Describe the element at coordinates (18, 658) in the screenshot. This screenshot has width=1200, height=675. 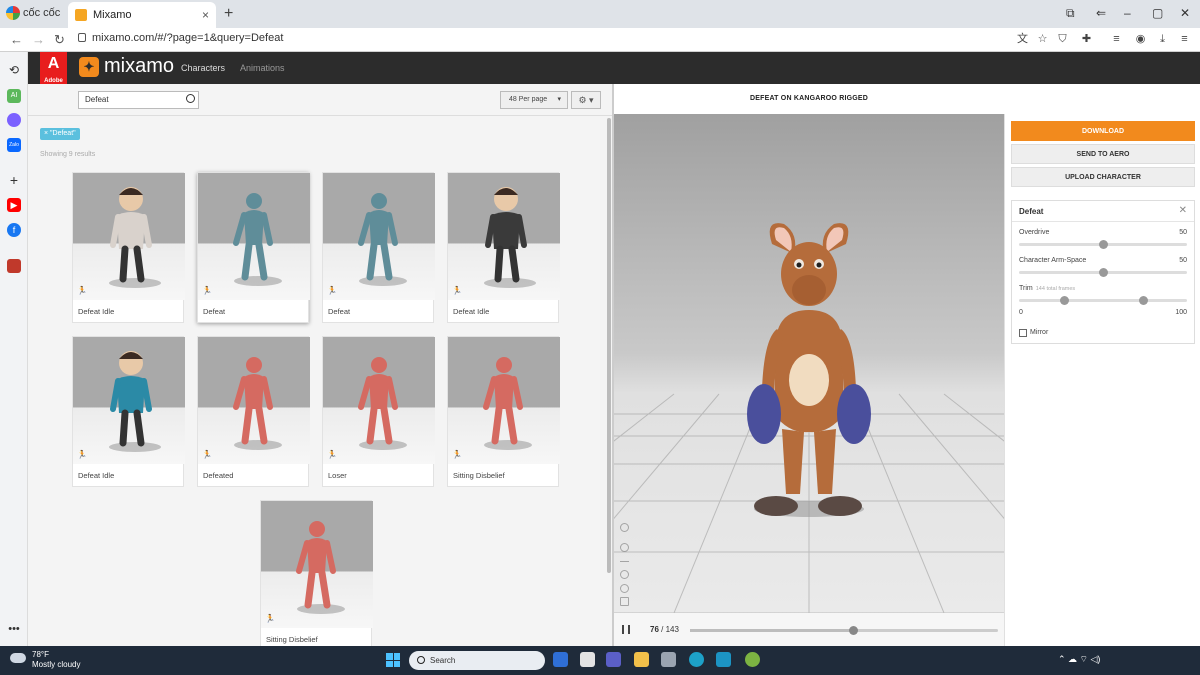
I see `cloud-icon` at that location.